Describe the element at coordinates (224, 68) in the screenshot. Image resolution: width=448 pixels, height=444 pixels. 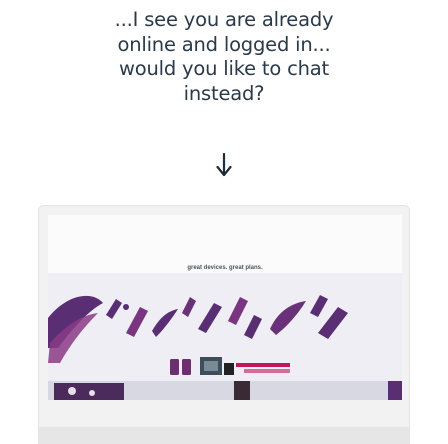
I see `chat-prompt-line: would you like to chat` at that location.